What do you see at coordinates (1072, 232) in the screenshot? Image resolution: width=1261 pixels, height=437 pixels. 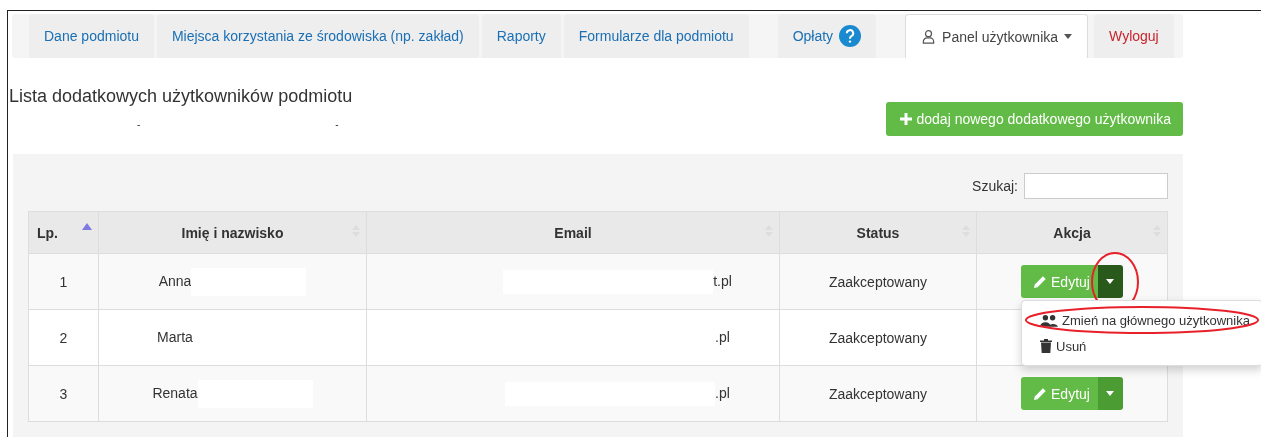 I see `column-header: Akcja` at bounding box center [1072, 232].